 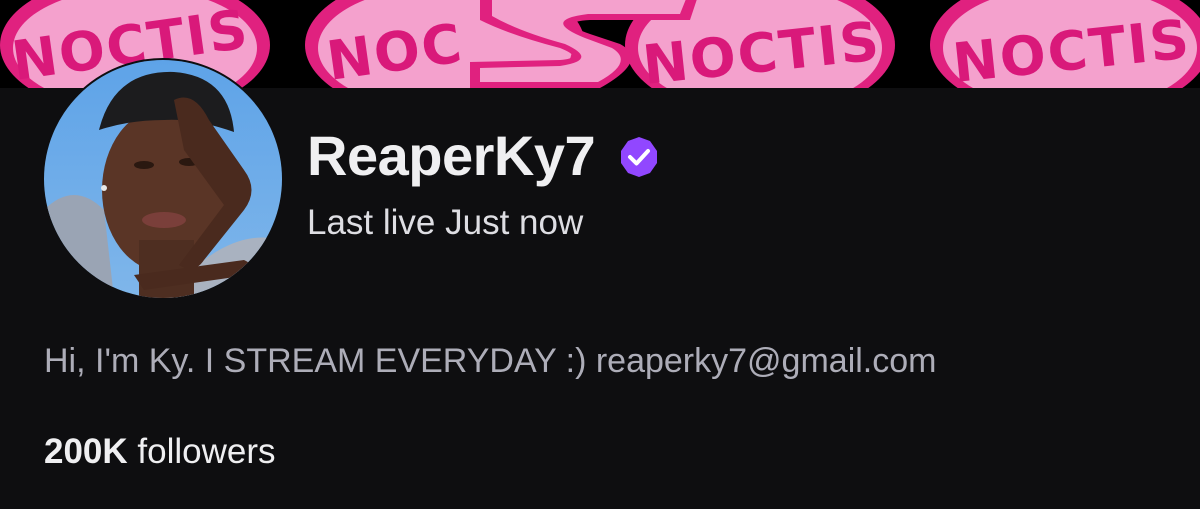 I want to click on avatar, so click(x=163, y=179).